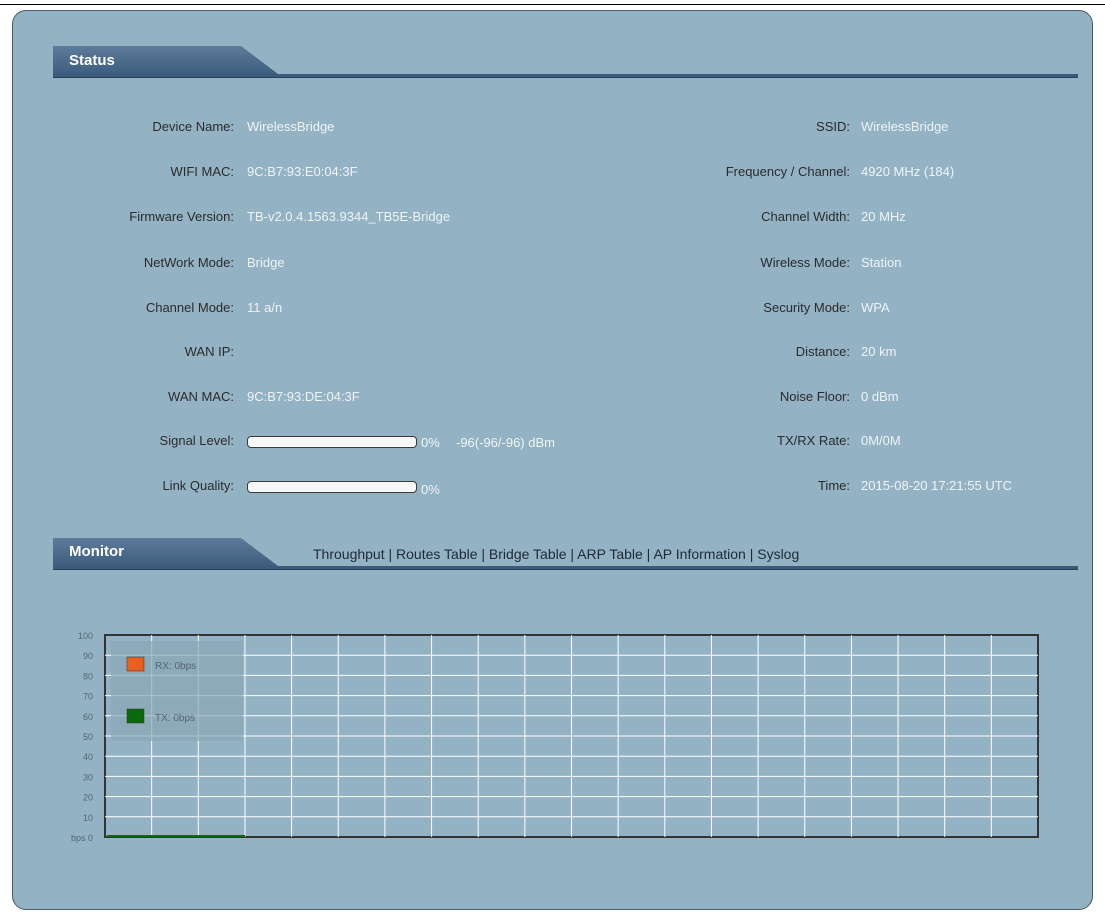 The width and height of the screenshot is (1105, 915). Describe the element at coordinates (833, 126) in the screenshot. I see `status-right-label: SSID:` at that location.